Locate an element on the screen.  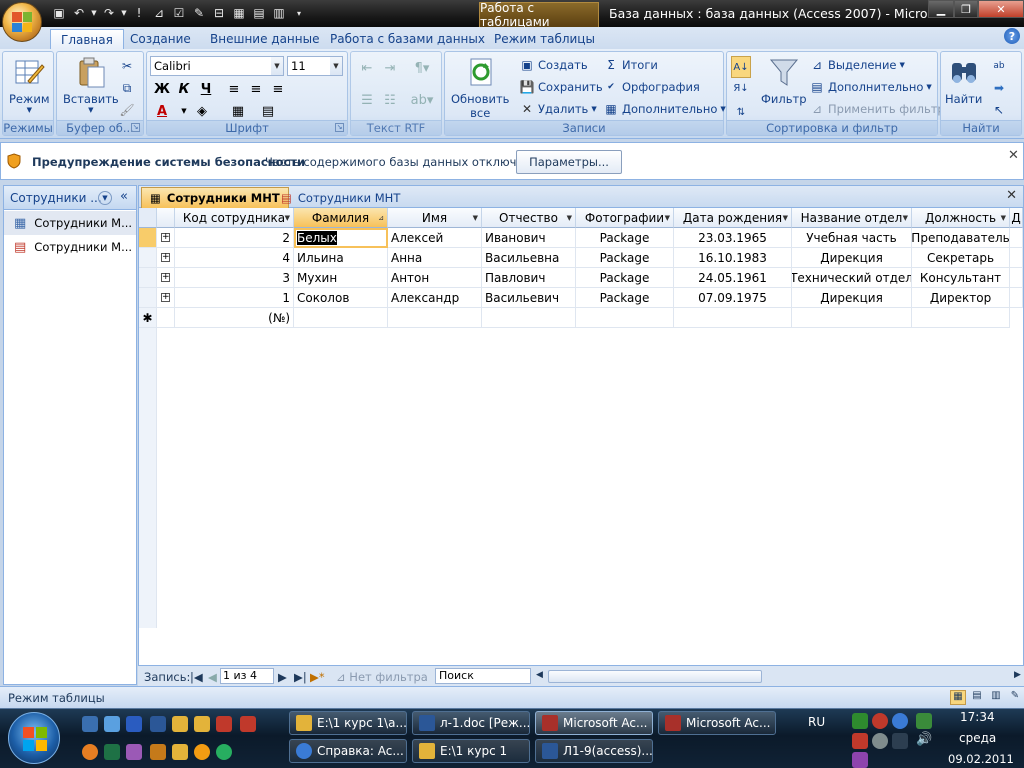
clock-time: 17:34 is located at coordinates (977, 717).